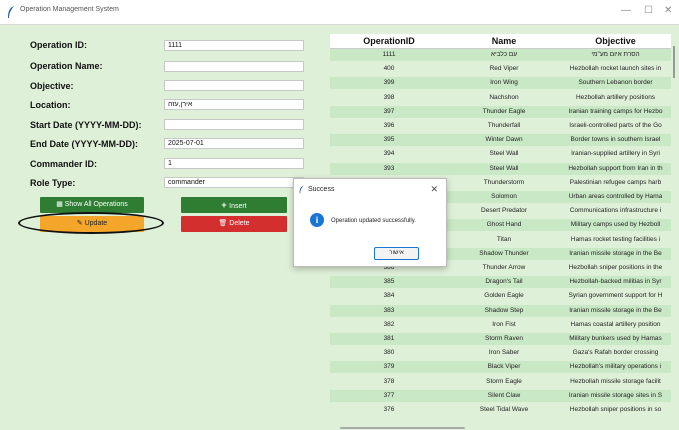 The image size is (679, 430). I want to click on insert-button: + Insert, so click(234, 205).